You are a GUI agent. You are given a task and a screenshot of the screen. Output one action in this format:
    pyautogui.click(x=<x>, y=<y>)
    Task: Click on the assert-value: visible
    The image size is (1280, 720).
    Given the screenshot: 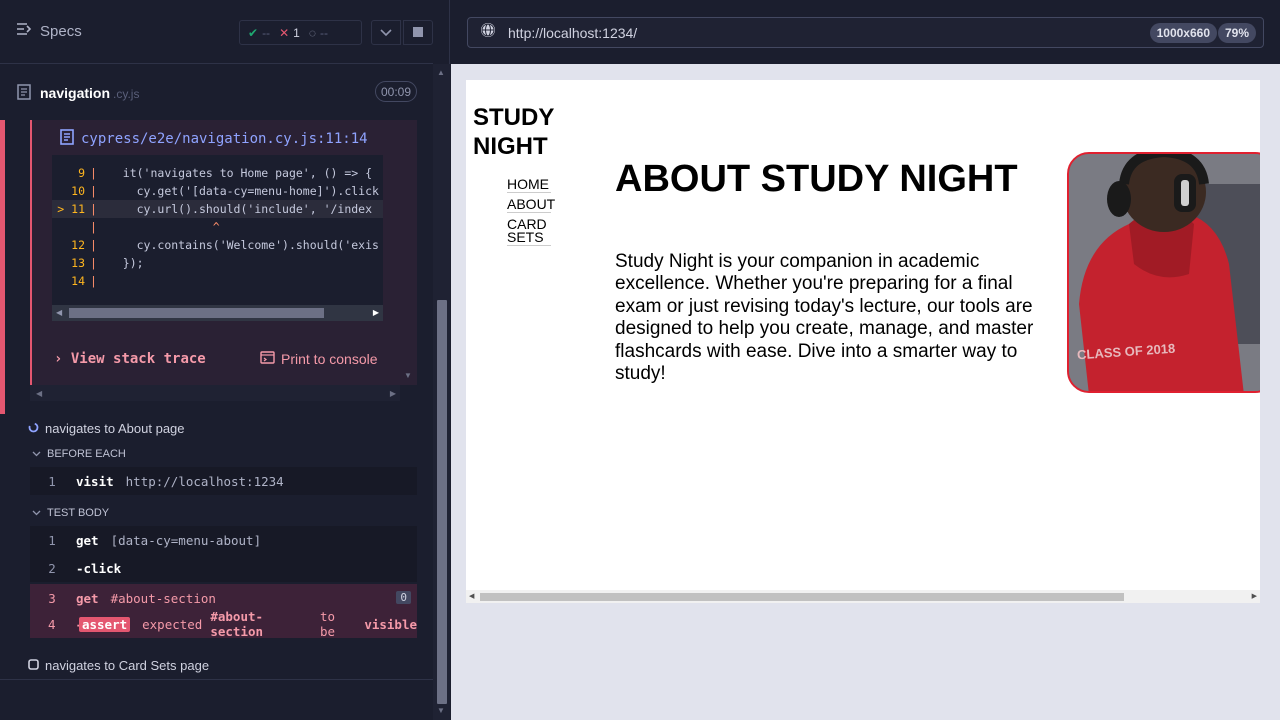 What is the action you would take?
    pyautogui.click(x=390, y=624)
    